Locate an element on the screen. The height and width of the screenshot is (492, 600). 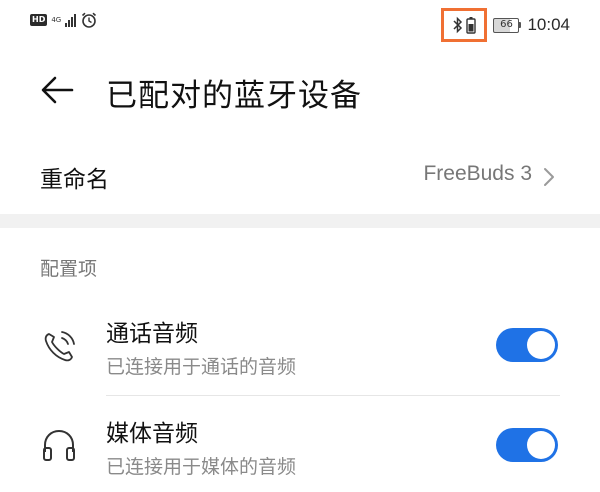
chevron-right-icon is located at coordinates (549, 177).